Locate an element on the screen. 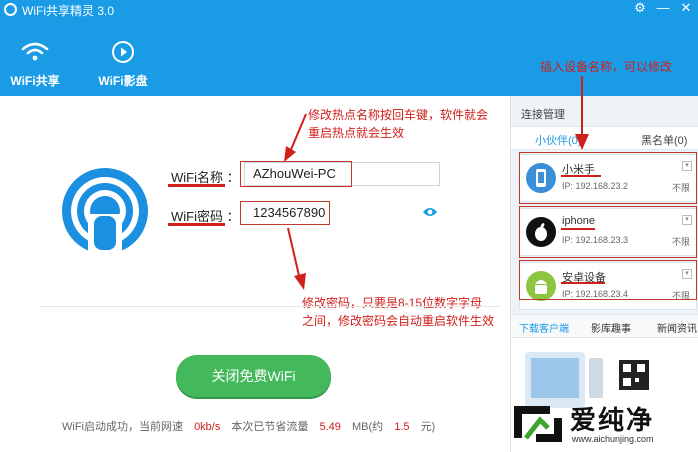 Image resolution: width=698 pixels, height=452 pixels. window-title: WiFi共享精灵 3.0 is located at coordinates (68, 11).